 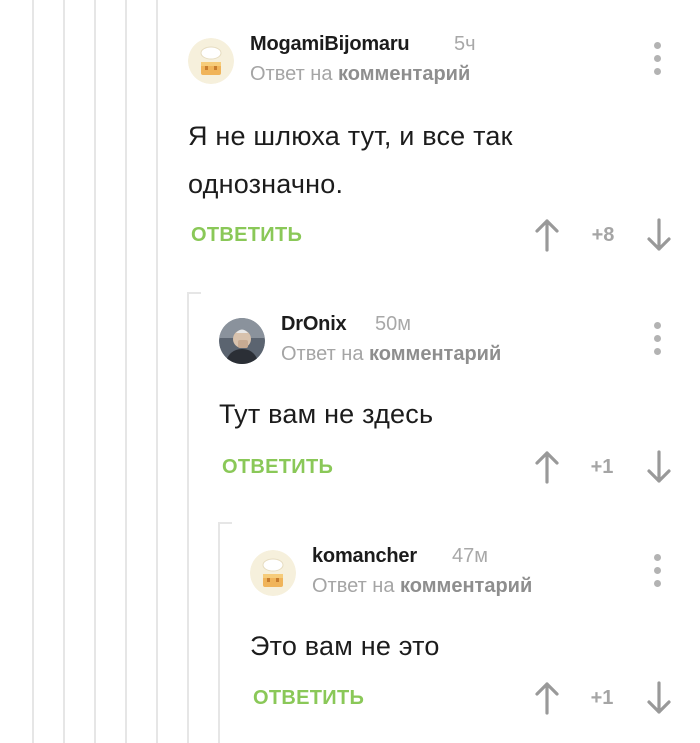 What do you see at coordinates (470, 556) in the screenshot?
I see `comment-time: 47м` at bounding box center [470, 556].